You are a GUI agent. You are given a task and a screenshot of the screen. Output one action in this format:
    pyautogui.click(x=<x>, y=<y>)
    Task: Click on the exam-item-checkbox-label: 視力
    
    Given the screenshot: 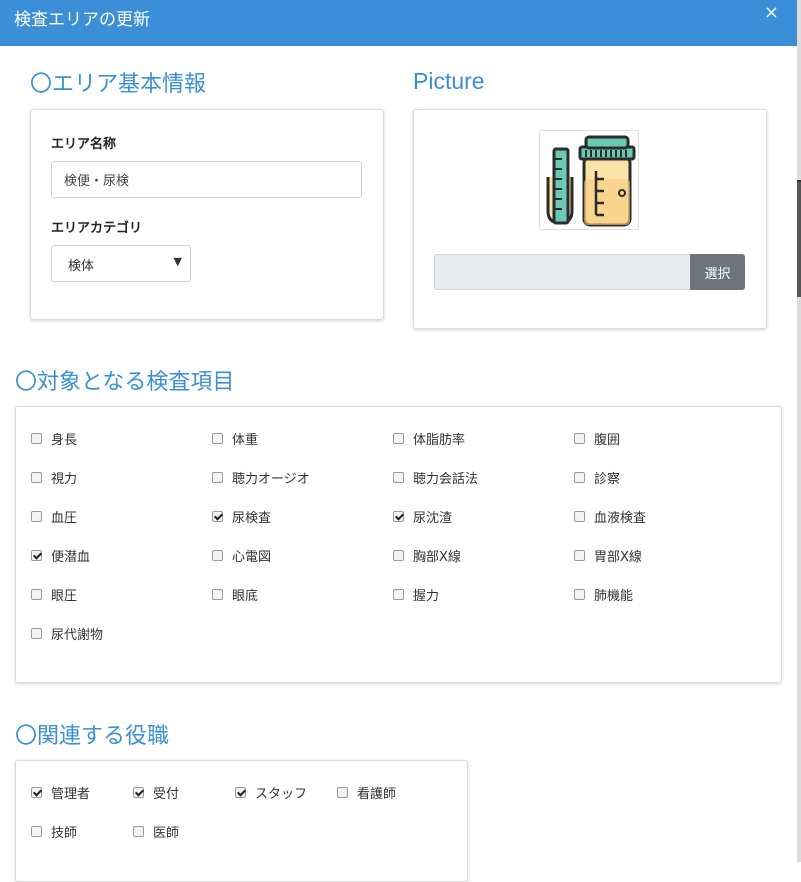 What is the action you would take?
    pyautogui.click(x=64, y=479)
    